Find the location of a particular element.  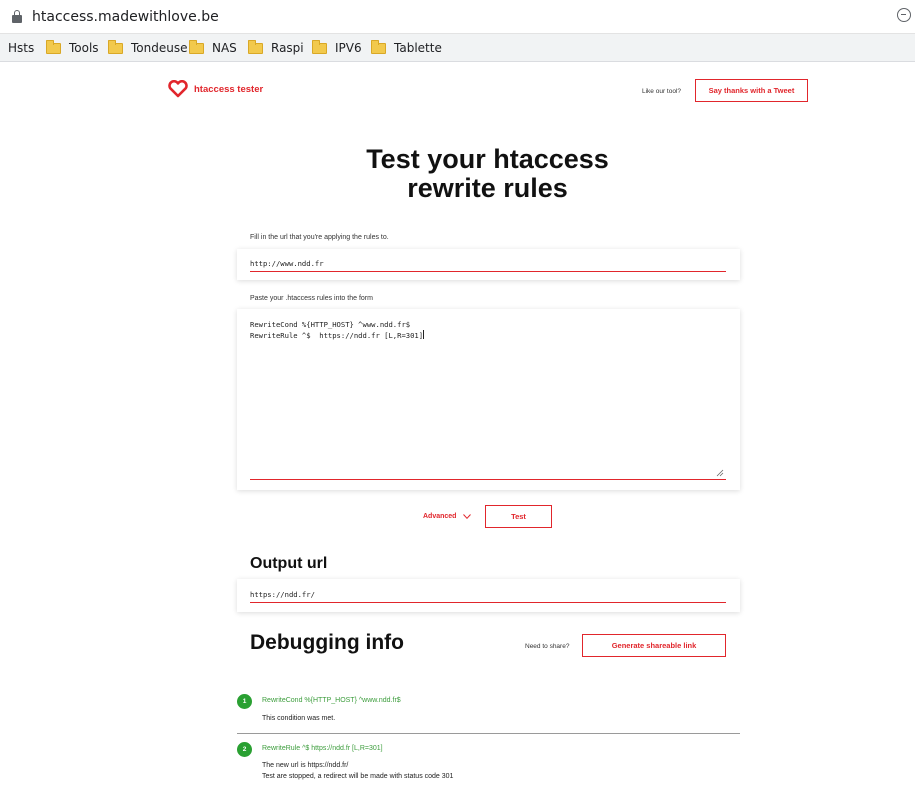

bookmark-label: NAS is located at coordinates (224, 48).